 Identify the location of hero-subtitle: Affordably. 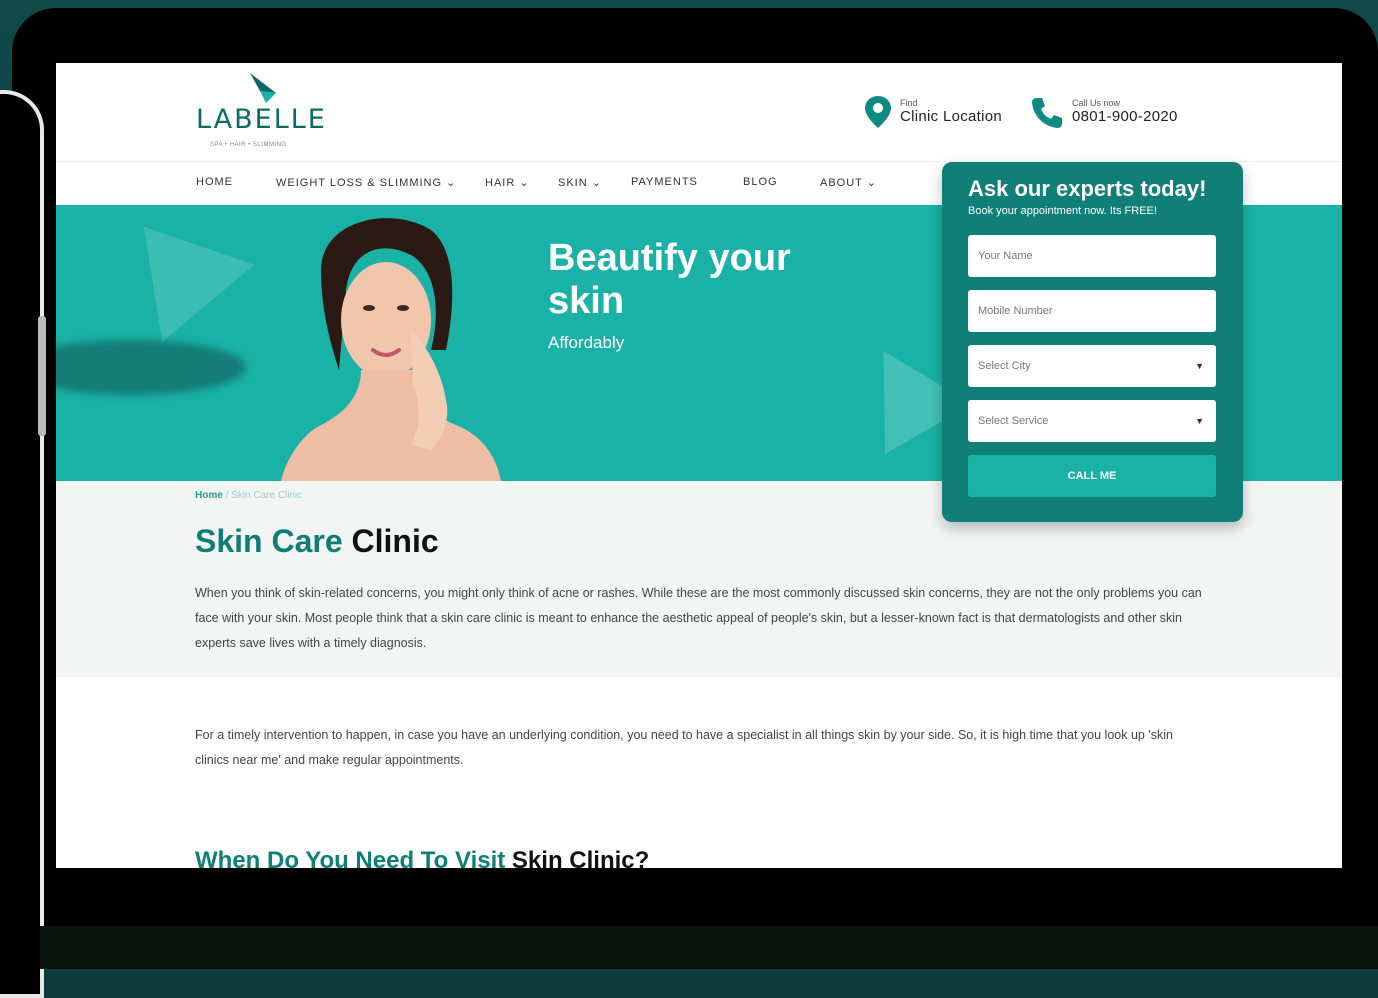
(586, 342).